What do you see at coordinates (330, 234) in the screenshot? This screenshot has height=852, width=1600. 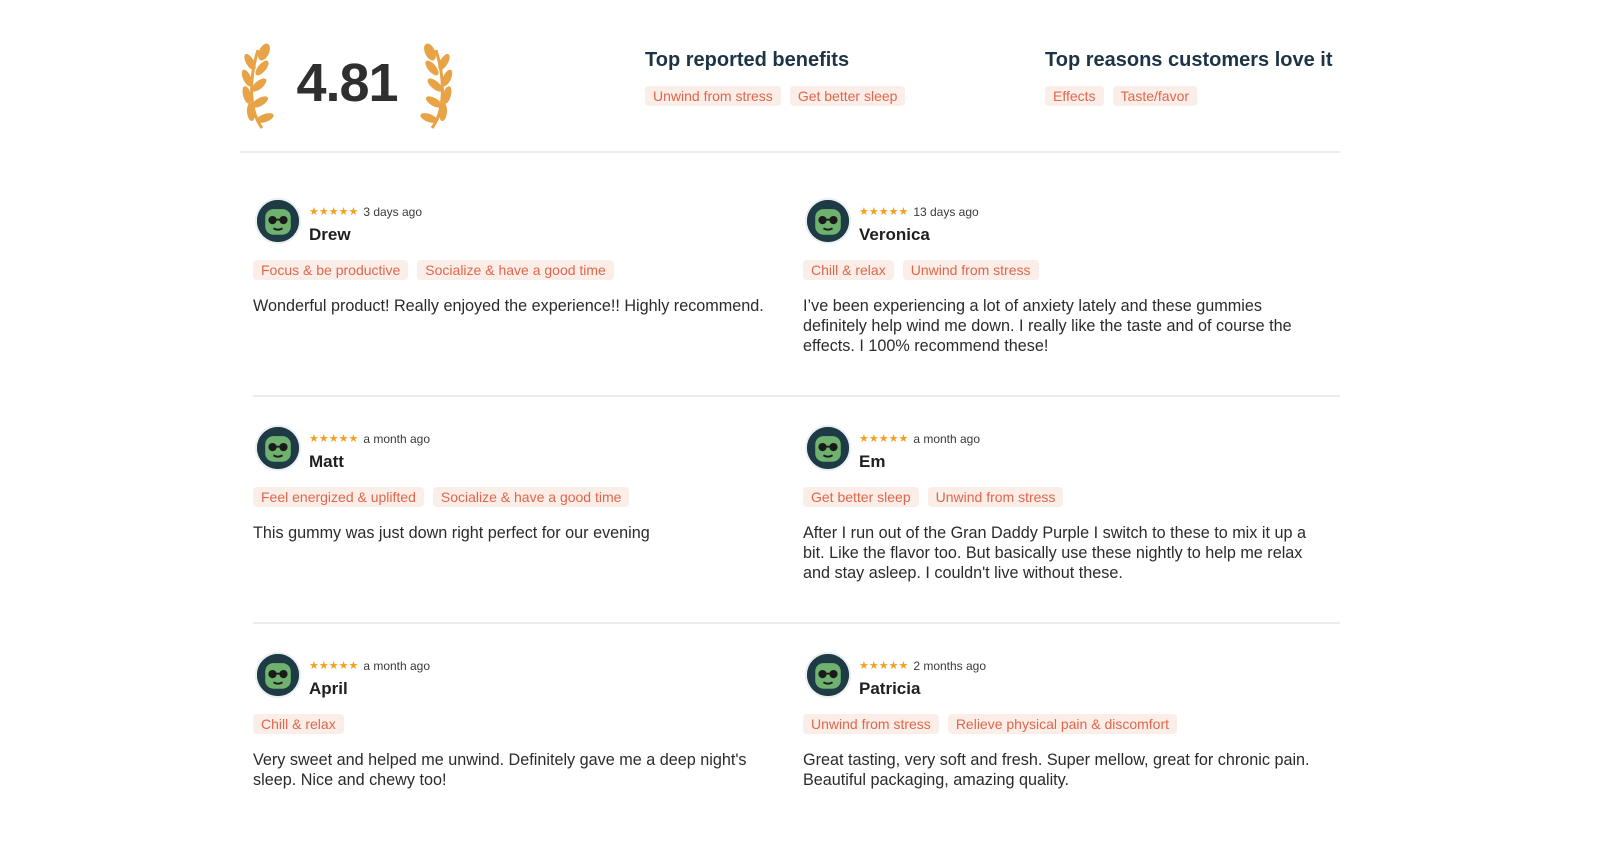 I see `reviewer-name: Drew` at bounding box center [330, 234].